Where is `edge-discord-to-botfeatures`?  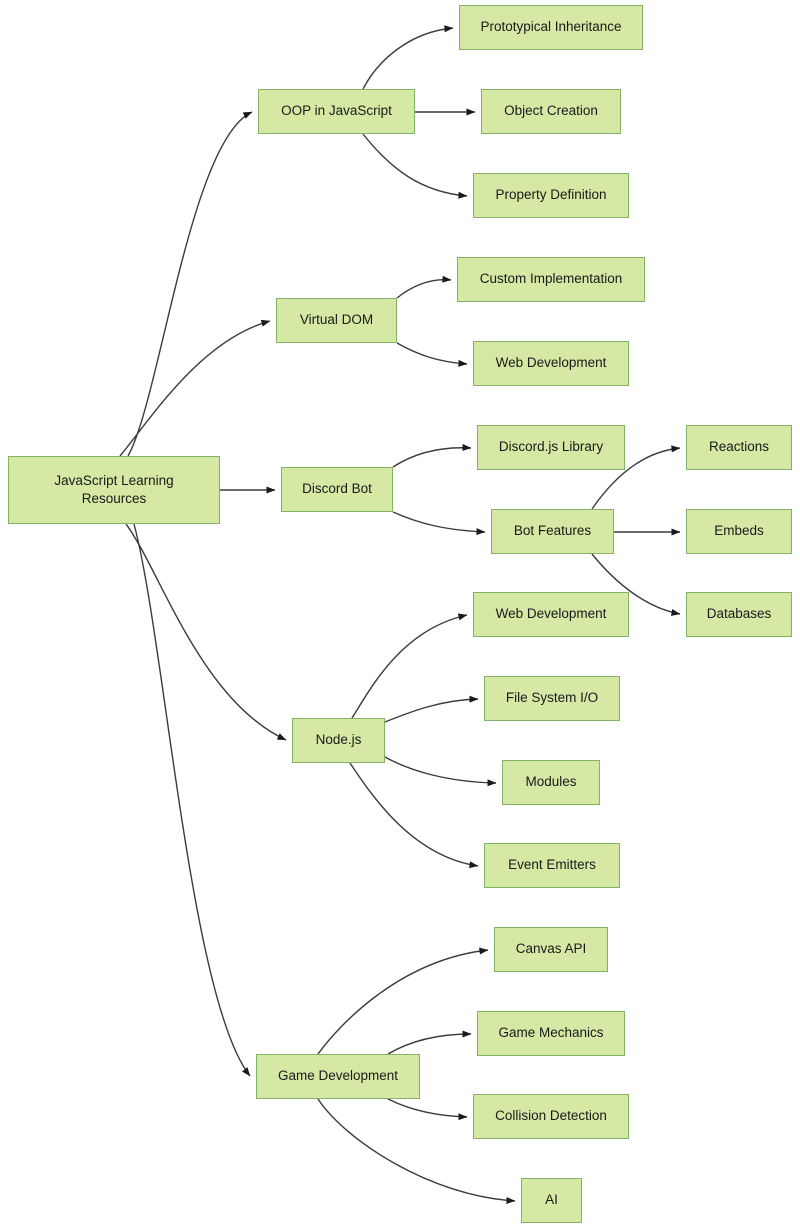 edge-discord-to-botfeatures is located at coordinates (439, 523).